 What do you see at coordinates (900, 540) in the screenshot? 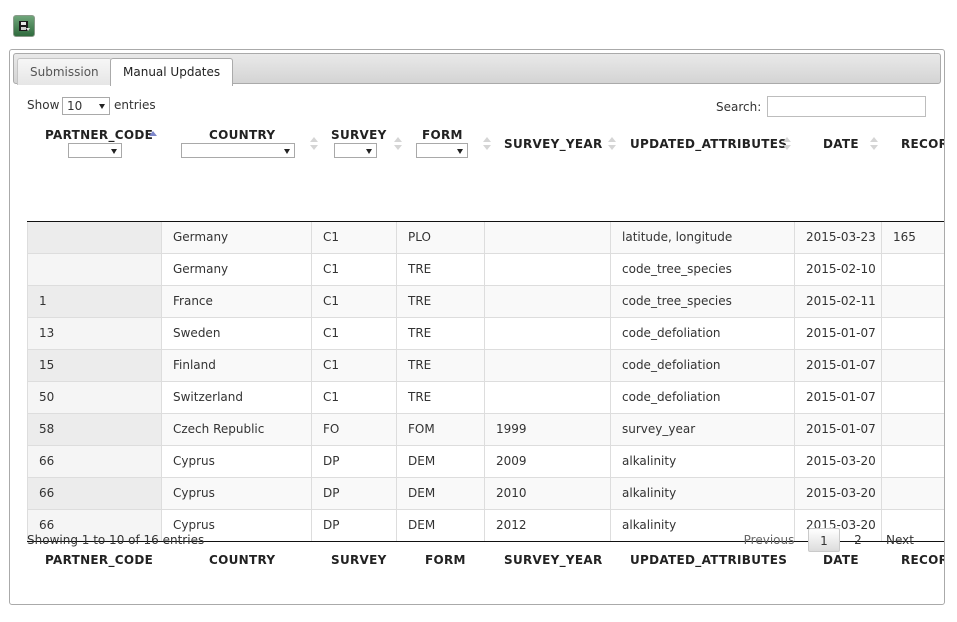
I see `pagination-next: Next` at bounding box center [900, 540].